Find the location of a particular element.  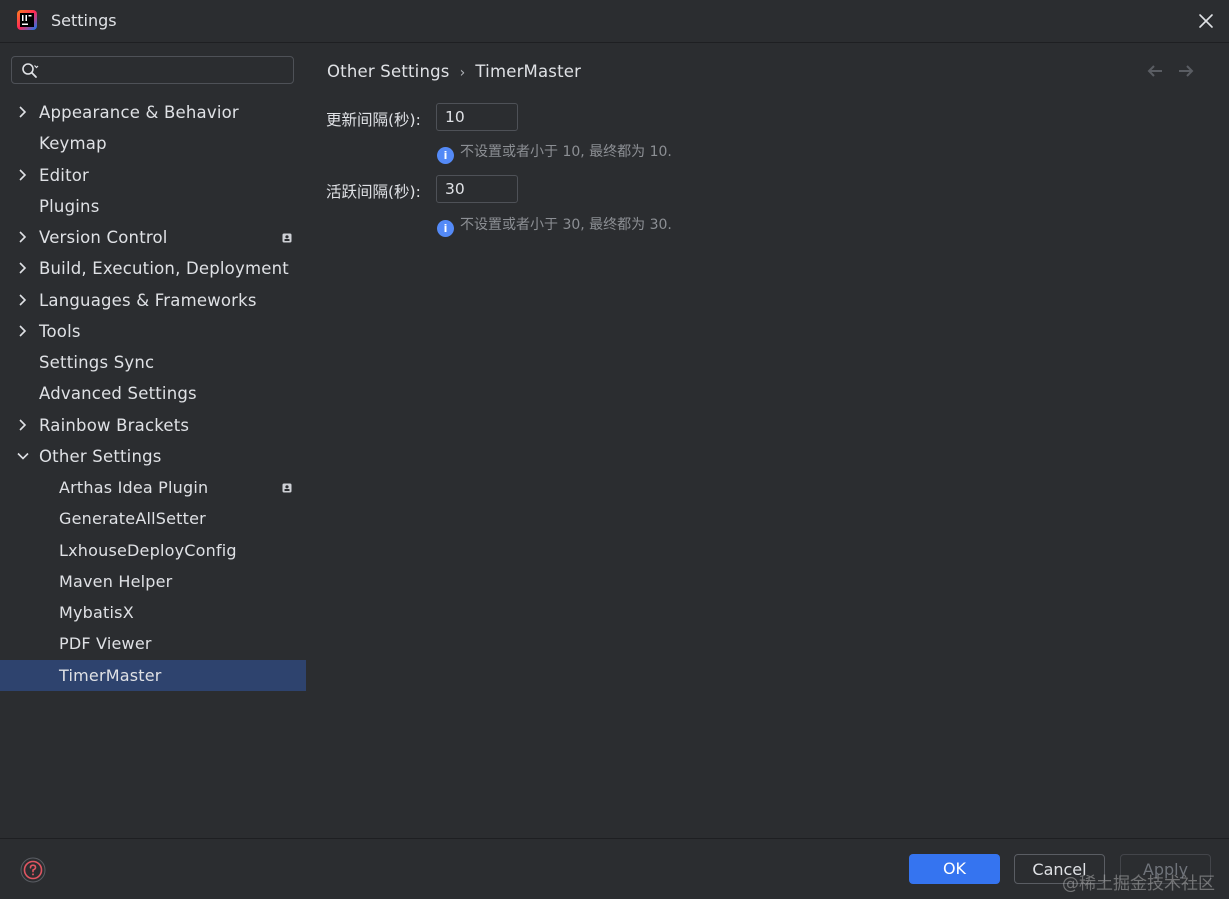

sidebar-item-timermaster: TimerMaster is located at coordinates (153, 675).